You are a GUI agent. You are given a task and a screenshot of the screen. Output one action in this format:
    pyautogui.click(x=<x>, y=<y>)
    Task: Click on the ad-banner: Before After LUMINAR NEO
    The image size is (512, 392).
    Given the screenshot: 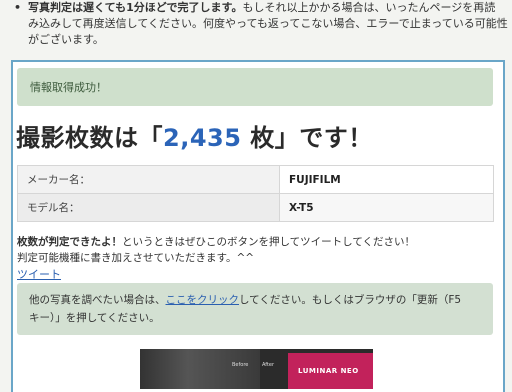 What is the action you would take?
    pyautogui.click(x=256, y=369)
    